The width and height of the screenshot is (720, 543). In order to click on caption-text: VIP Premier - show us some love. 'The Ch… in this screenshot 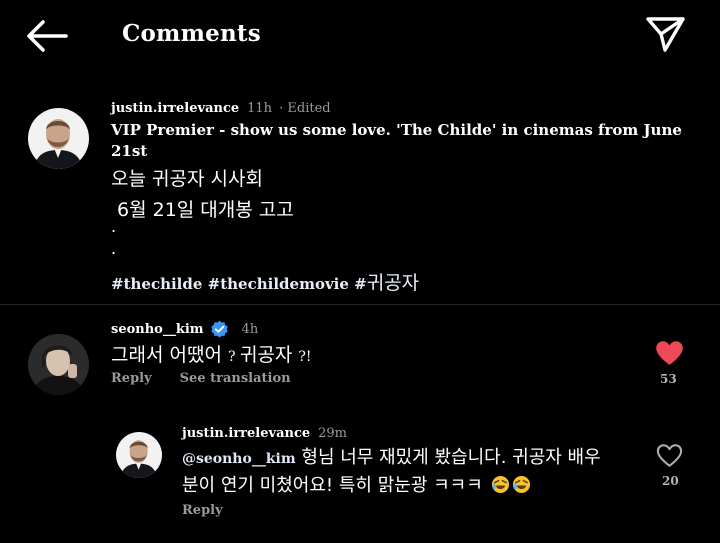, I will do `click(396, 130)`.